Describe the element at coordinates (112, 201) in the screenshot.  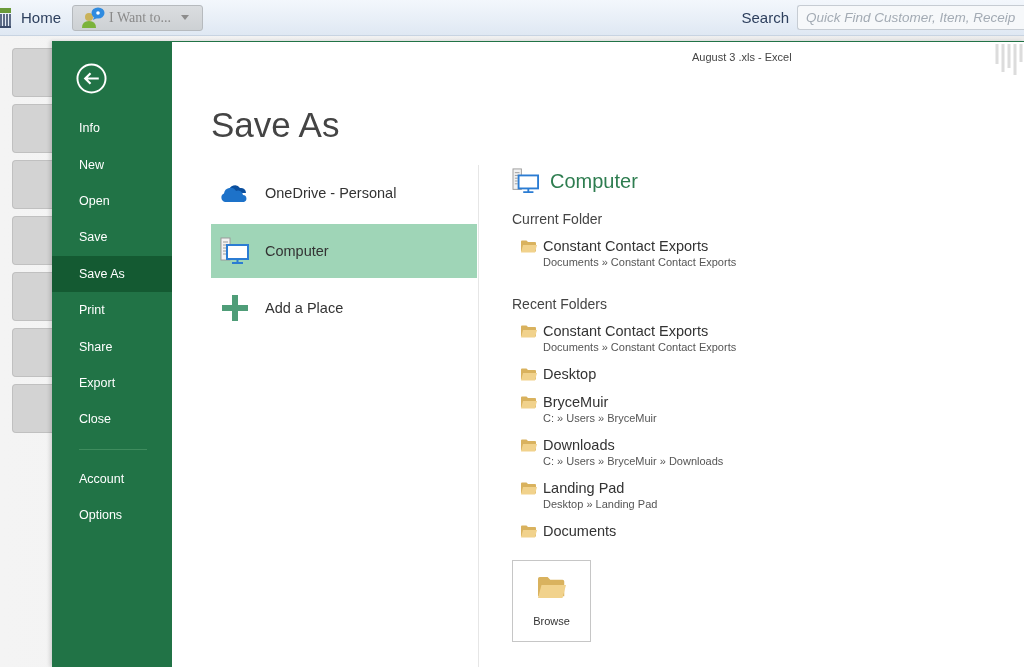
I see `menu-item: Open` at that location.